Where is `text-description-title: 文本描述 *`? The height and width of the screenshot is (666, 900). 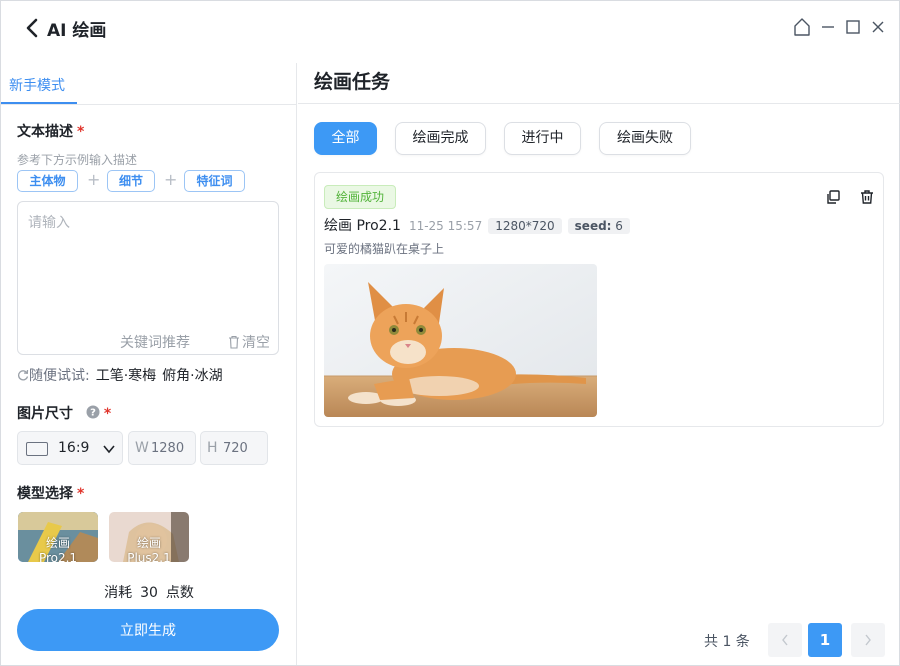 text-description-title: 文本描述 * is located at coordinates (51, 132).